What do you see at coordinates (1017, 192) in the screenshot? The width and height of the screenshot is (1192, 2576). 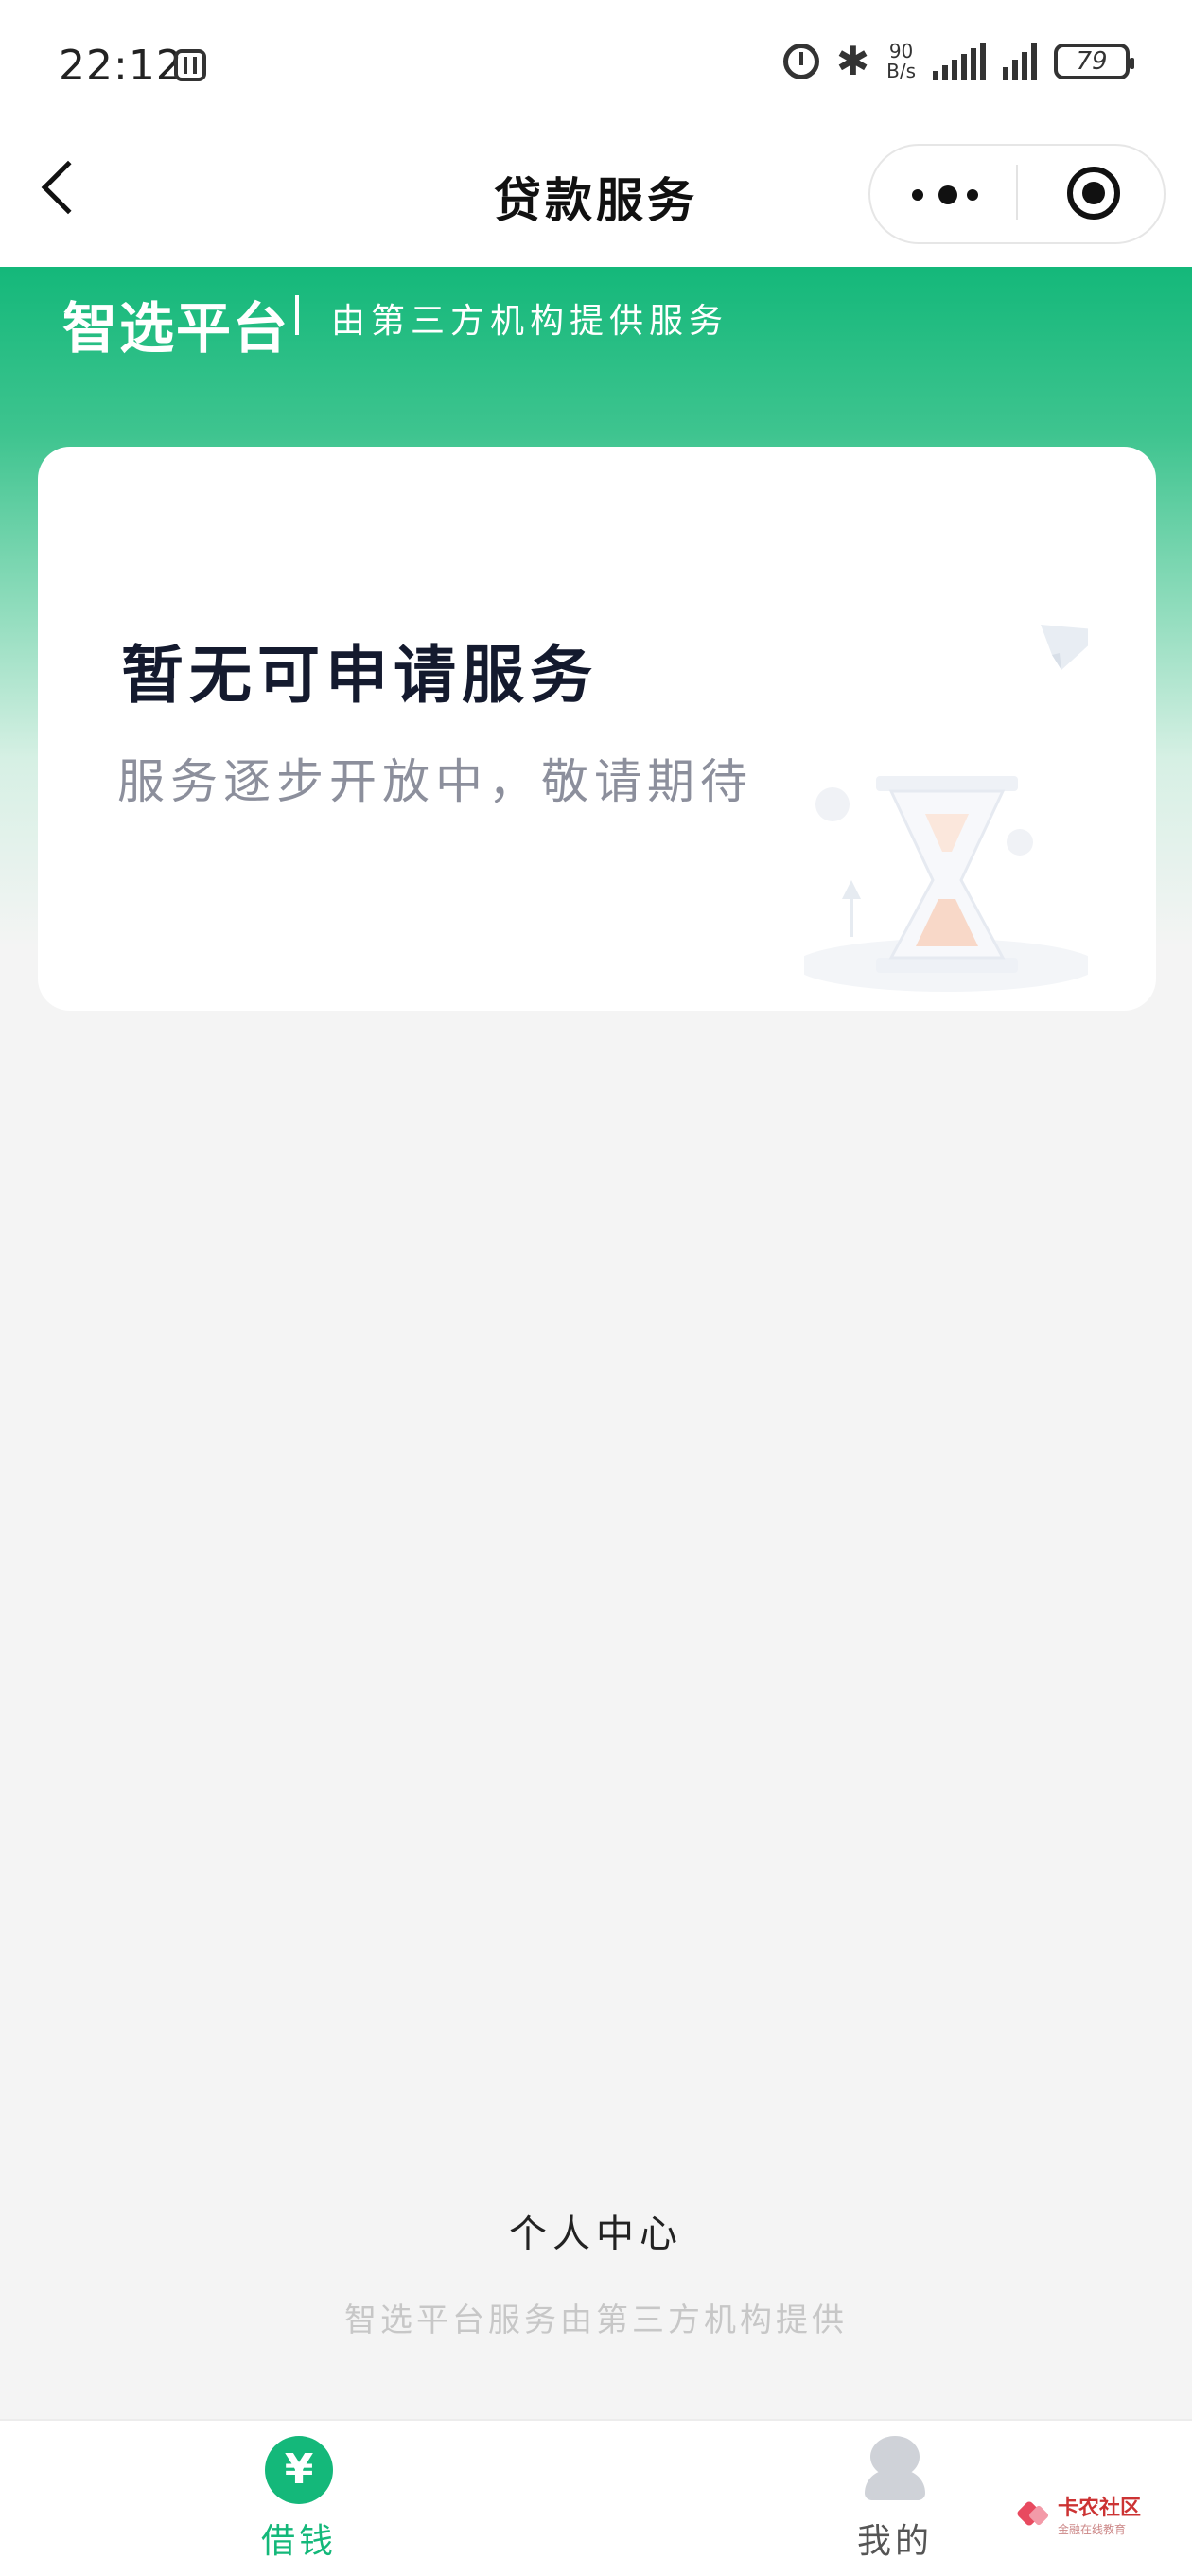 I see `capsule-divider` at bounding box center [1017, 192].